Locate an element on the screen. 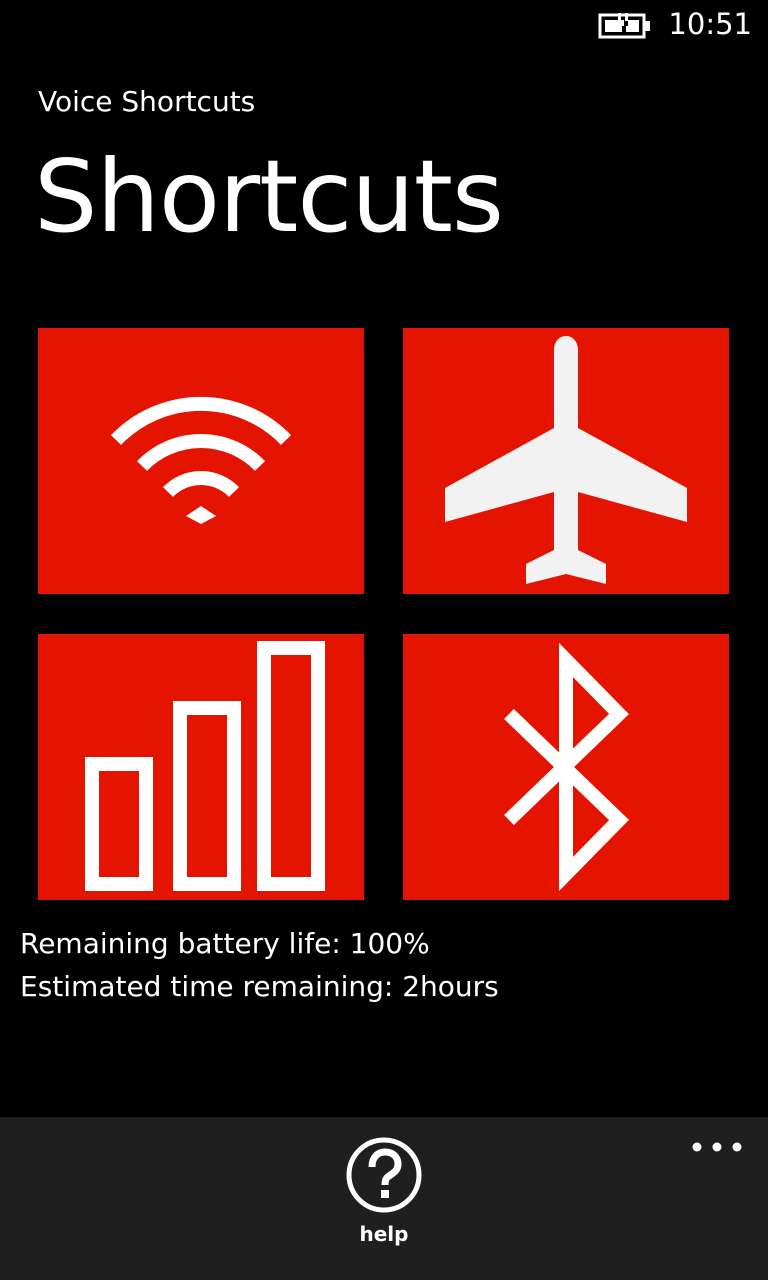 The image size is (768, 1280). bluetooth-icon is located at coordinates (566, 767).